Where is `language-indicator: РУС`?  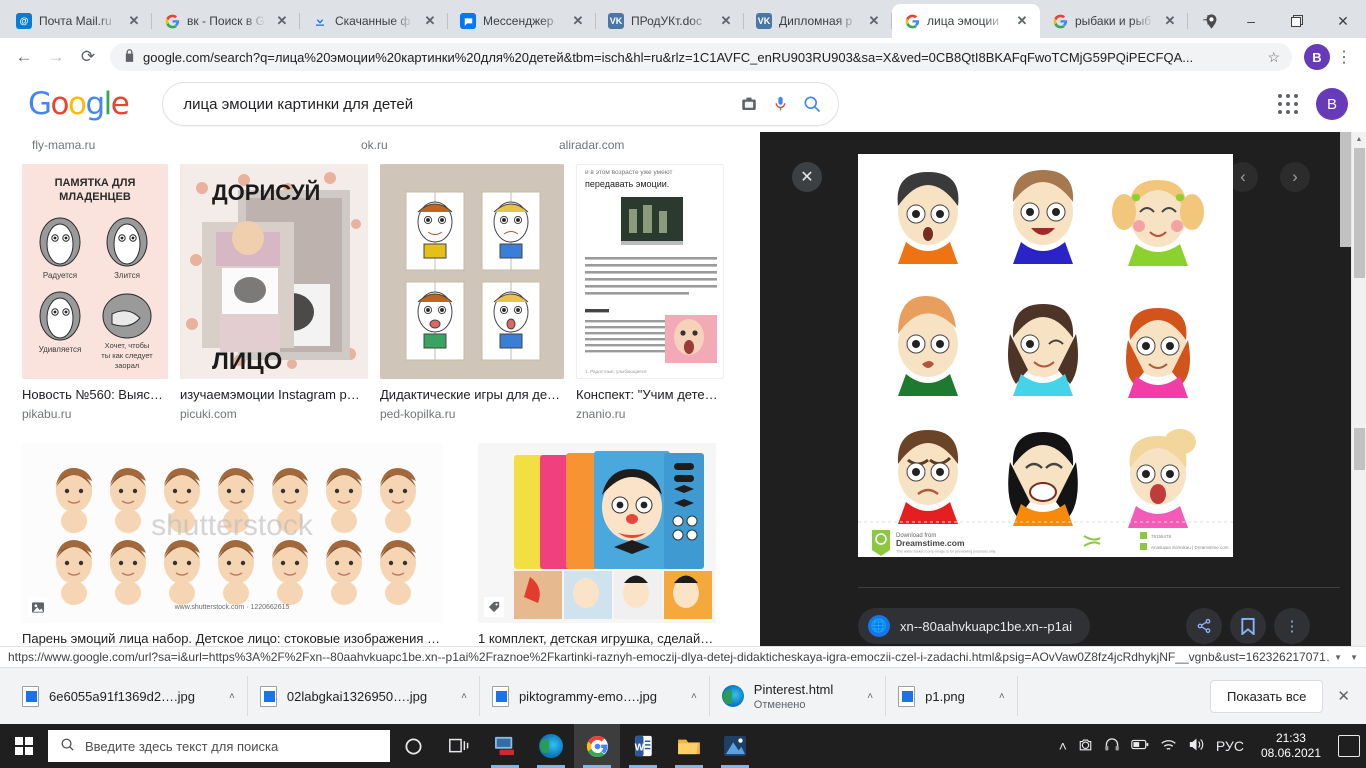
language-indicator: РУС is located at coordinates (1230, 746).